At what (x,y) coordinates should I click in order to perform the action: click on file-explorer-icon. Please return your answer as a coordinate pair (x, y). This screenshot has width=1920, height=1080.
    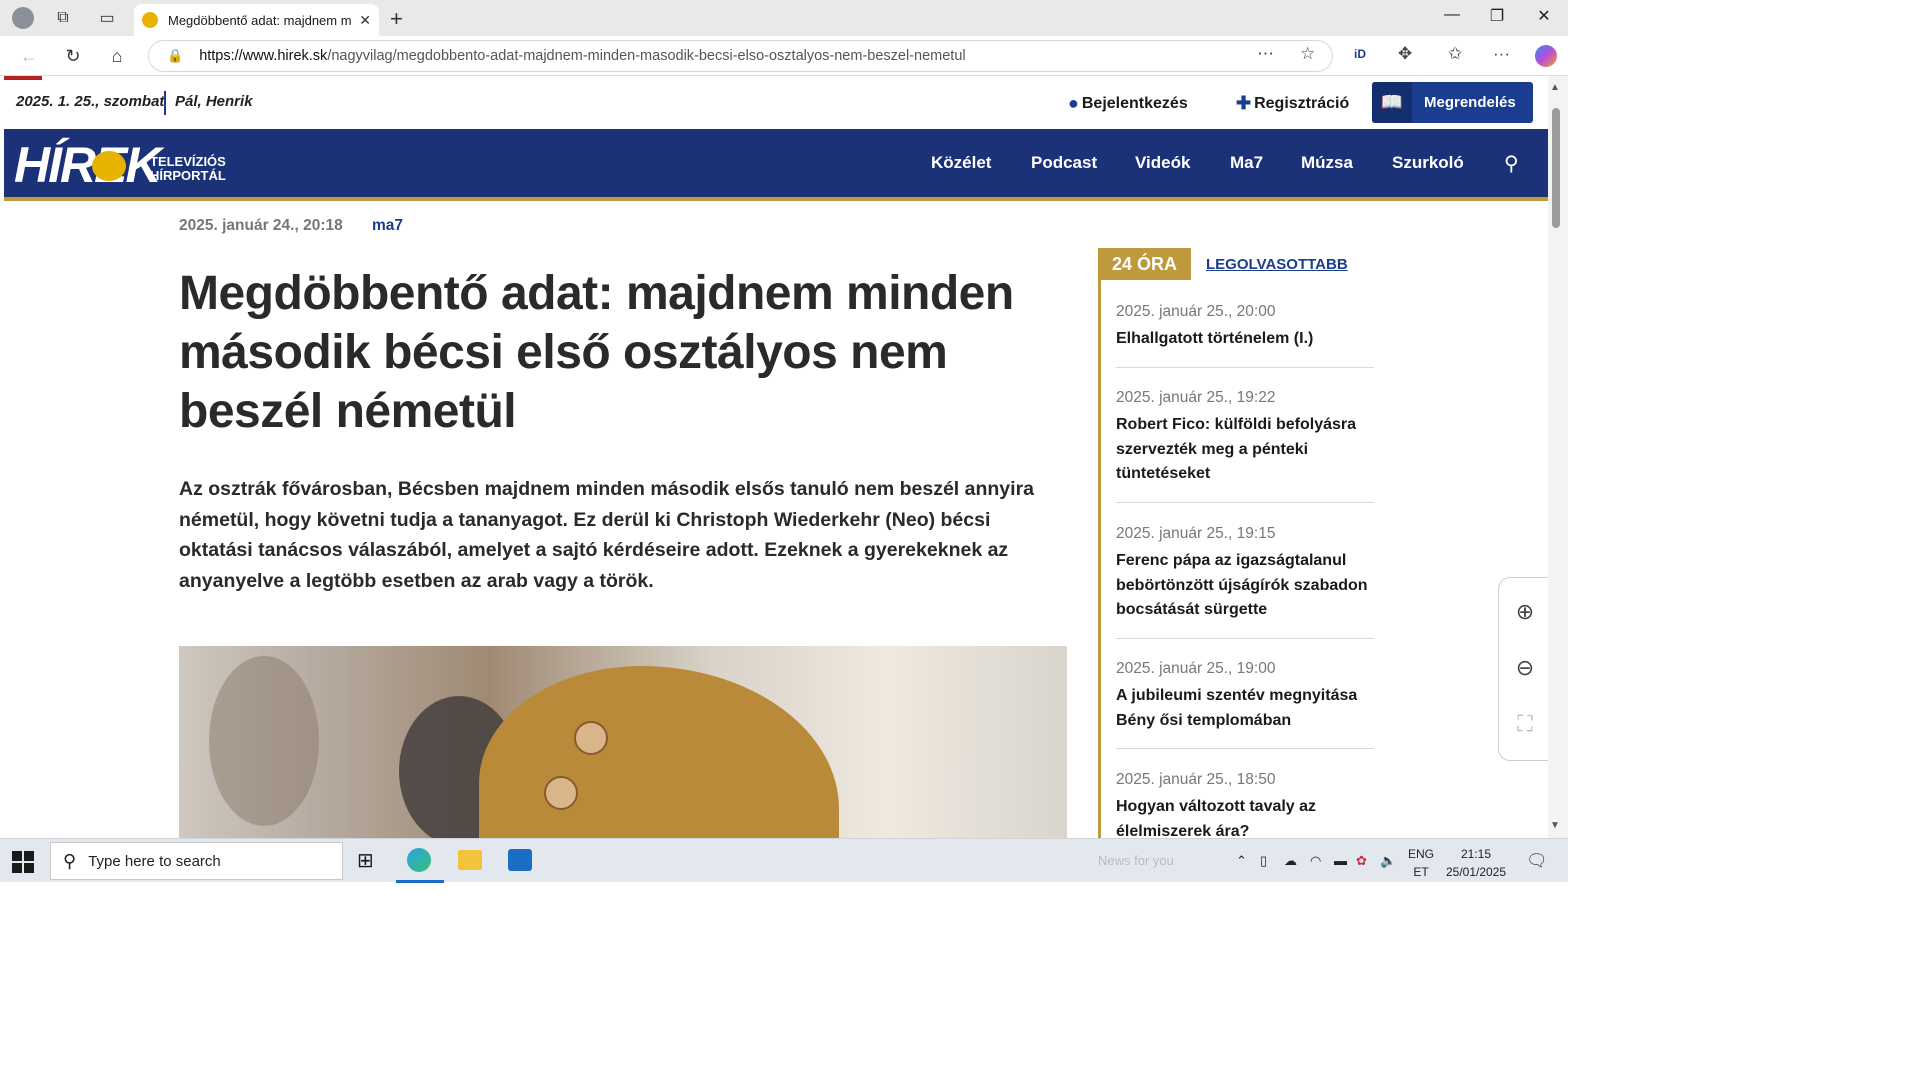
    Looking at the image, I should click on (470, 860).